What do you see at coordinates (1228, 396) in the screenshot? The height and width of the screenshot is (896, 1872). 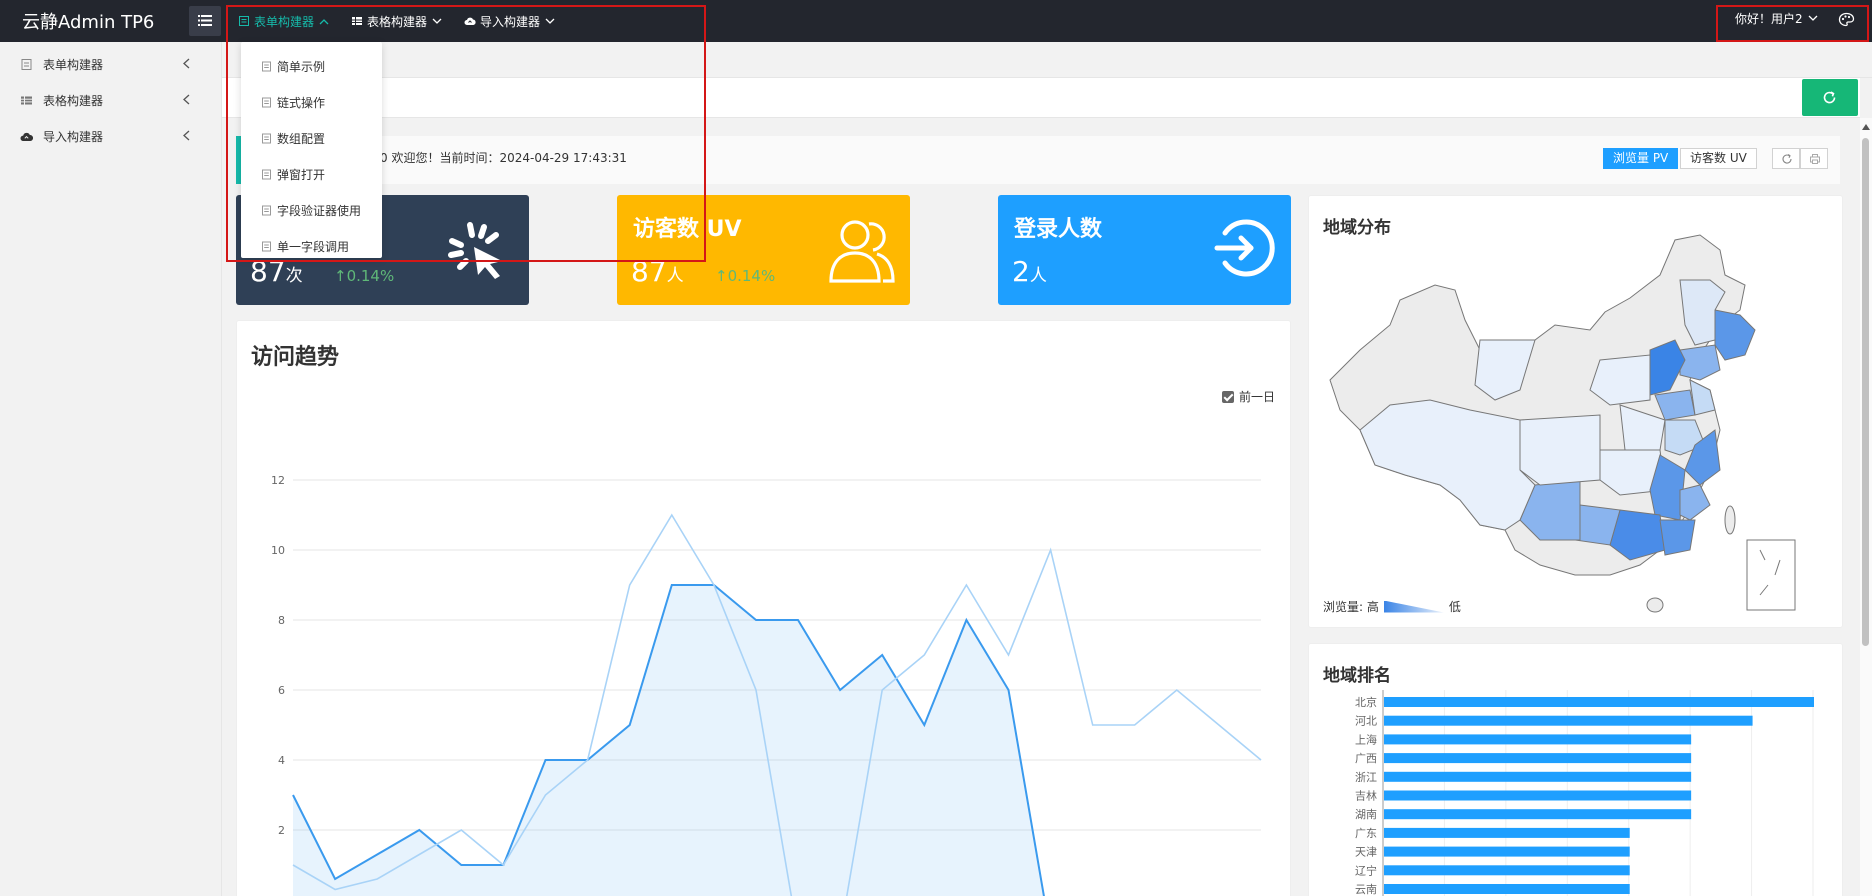 I see `legend-checkbox` at bounding box center [1228, 396].